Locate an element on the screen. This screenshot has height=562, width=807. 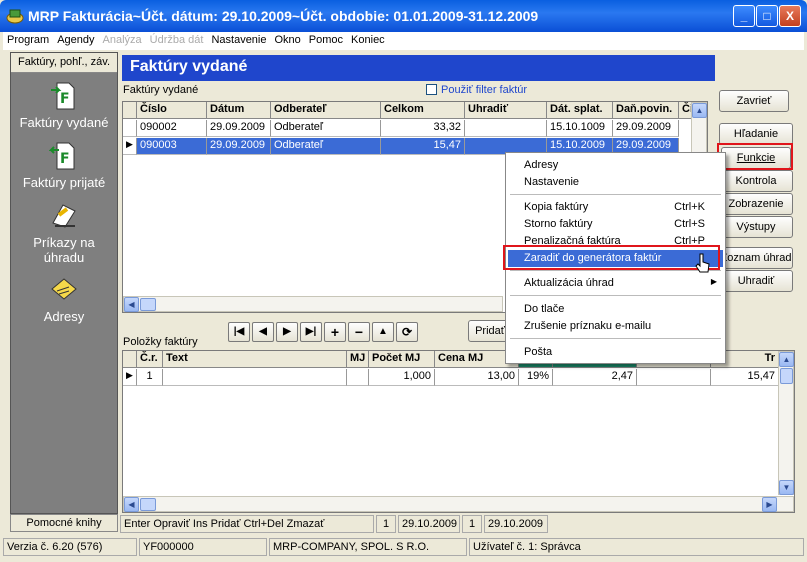
control-button: Kontrola is located at coordinates (756, 181).